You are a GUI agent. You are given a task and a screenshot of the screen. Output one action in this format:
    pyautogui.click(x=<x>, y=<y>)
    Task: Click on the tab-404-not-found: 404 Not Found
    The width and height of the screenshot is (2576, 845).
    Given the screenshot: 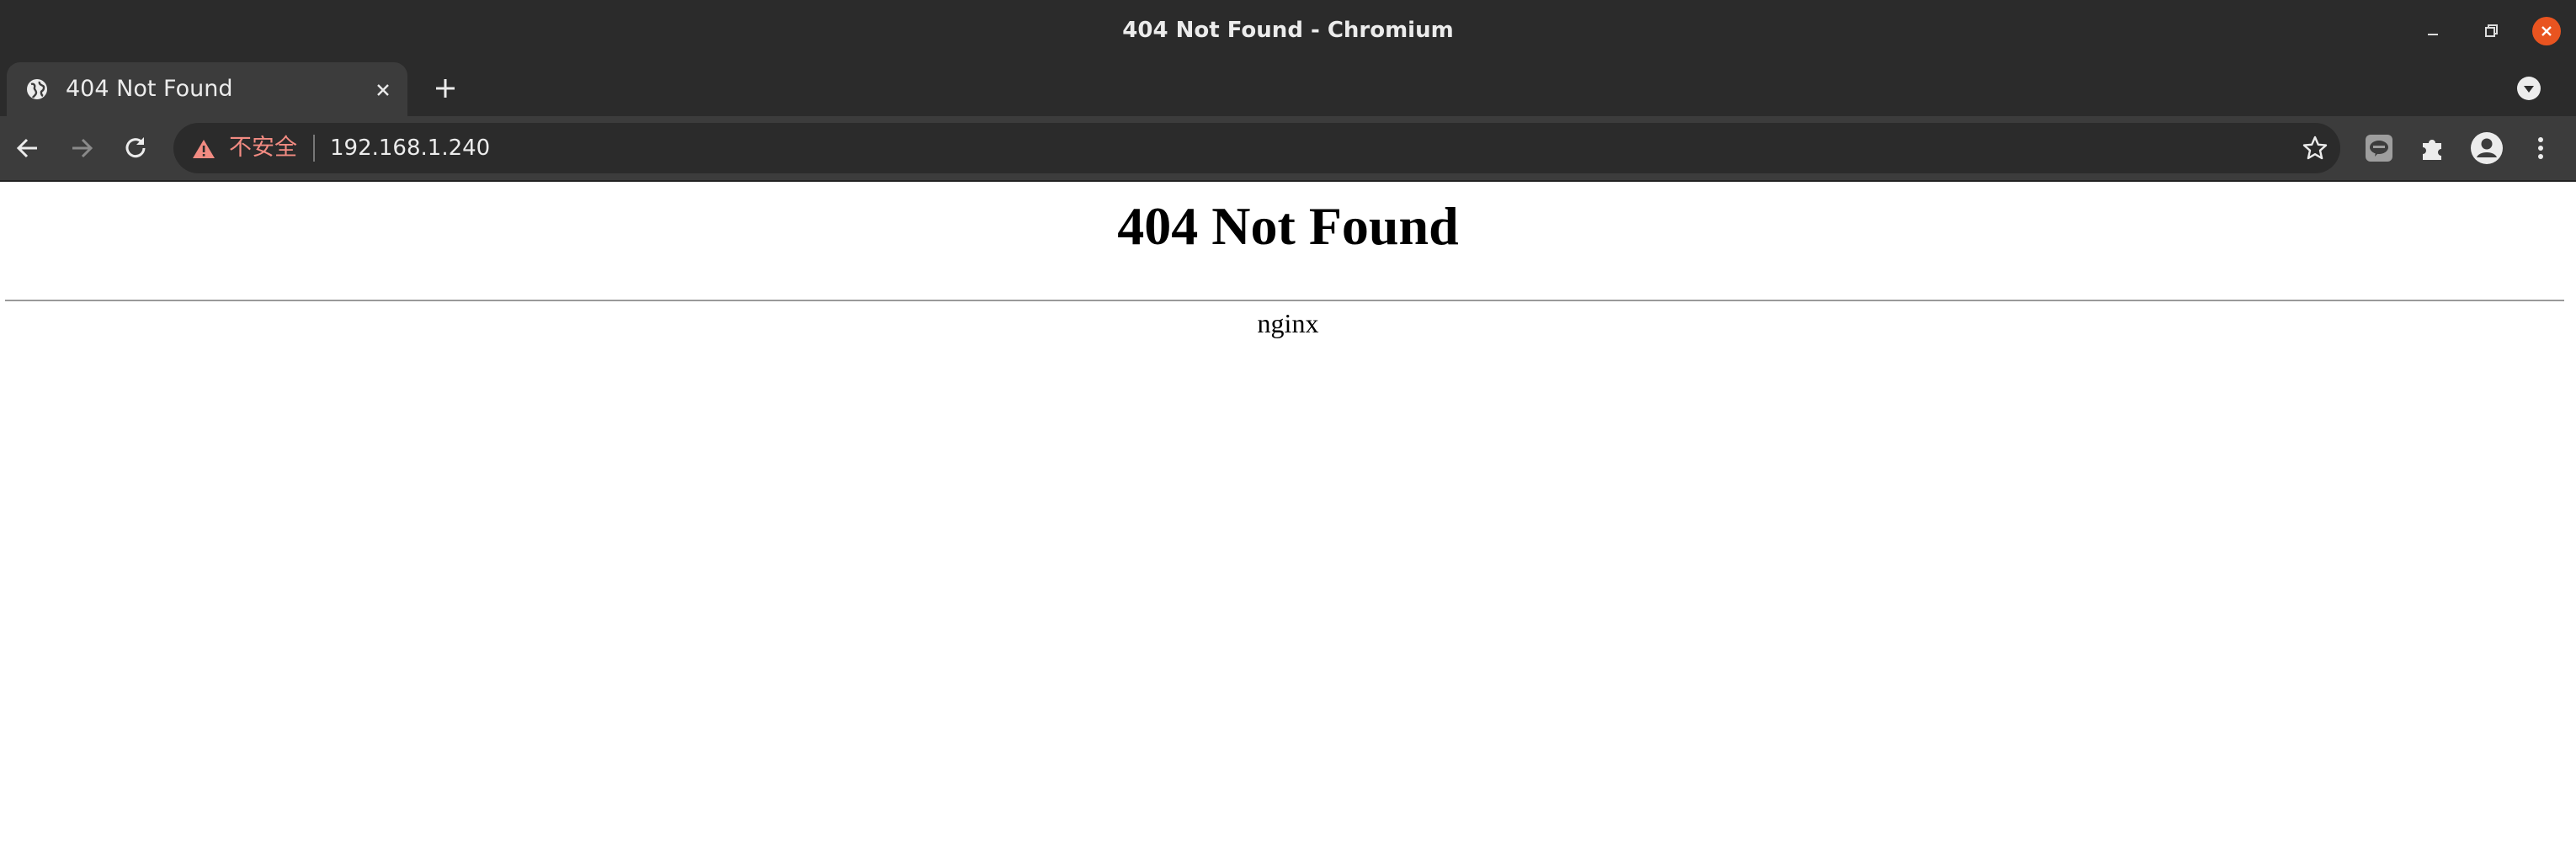 What is the action you would take?
    pyautogui.click(x=207, y=89)
    